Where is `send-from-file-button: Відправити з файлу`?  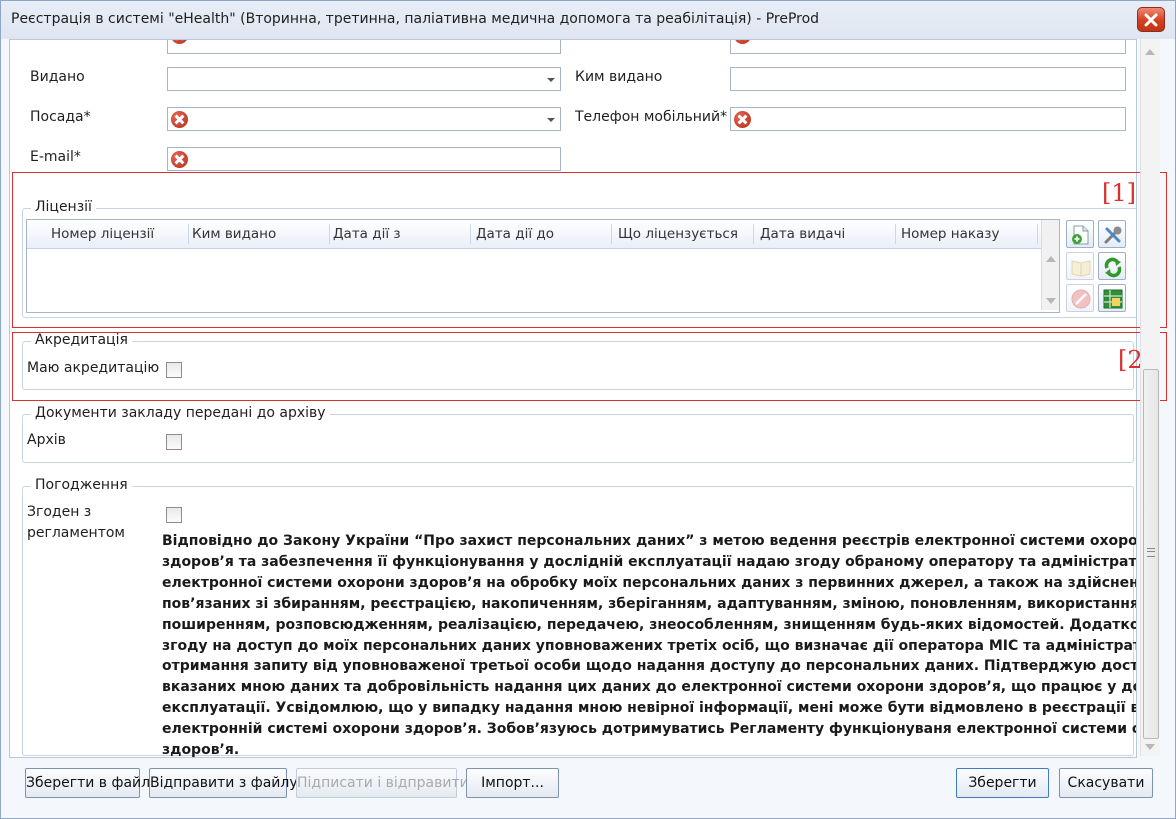 send-from-file-button: Відправити з файлу is located at coordinates (223, 783).